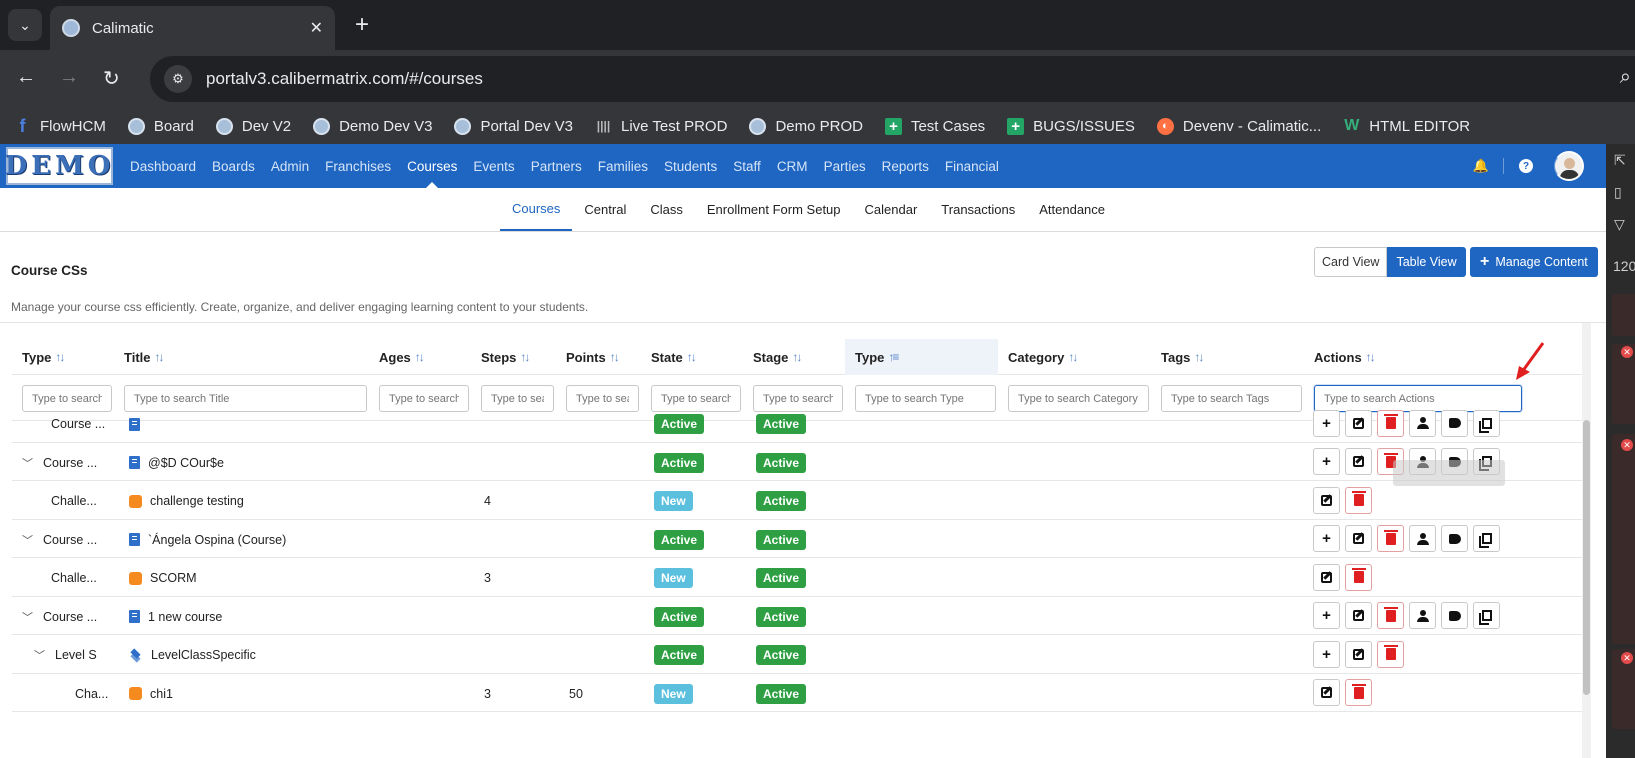  I want to click on table-row: ﹀ Course ... @$D COur$e Active Active +, so click(797, 462).